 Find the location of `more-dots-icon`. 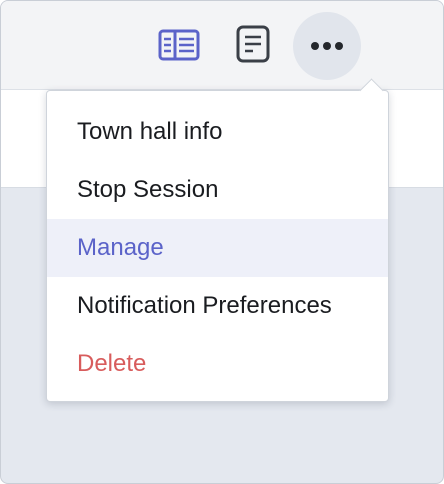

more-dots-icon is located at coordinates (327, 46).